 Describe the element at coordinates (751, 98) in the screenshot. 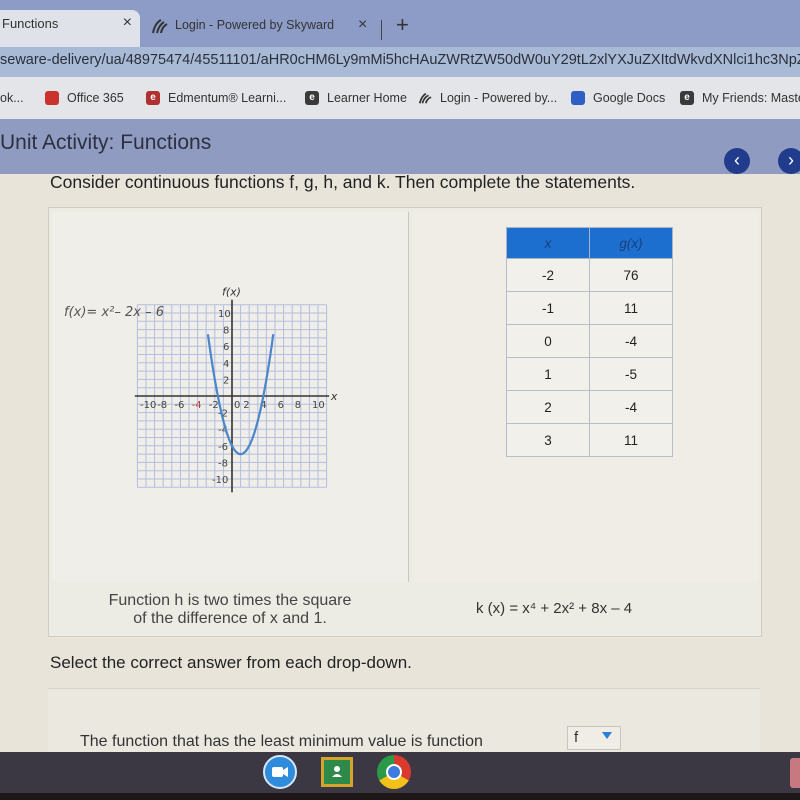

I see `bookmark-label: My Friends: Master` at that location.